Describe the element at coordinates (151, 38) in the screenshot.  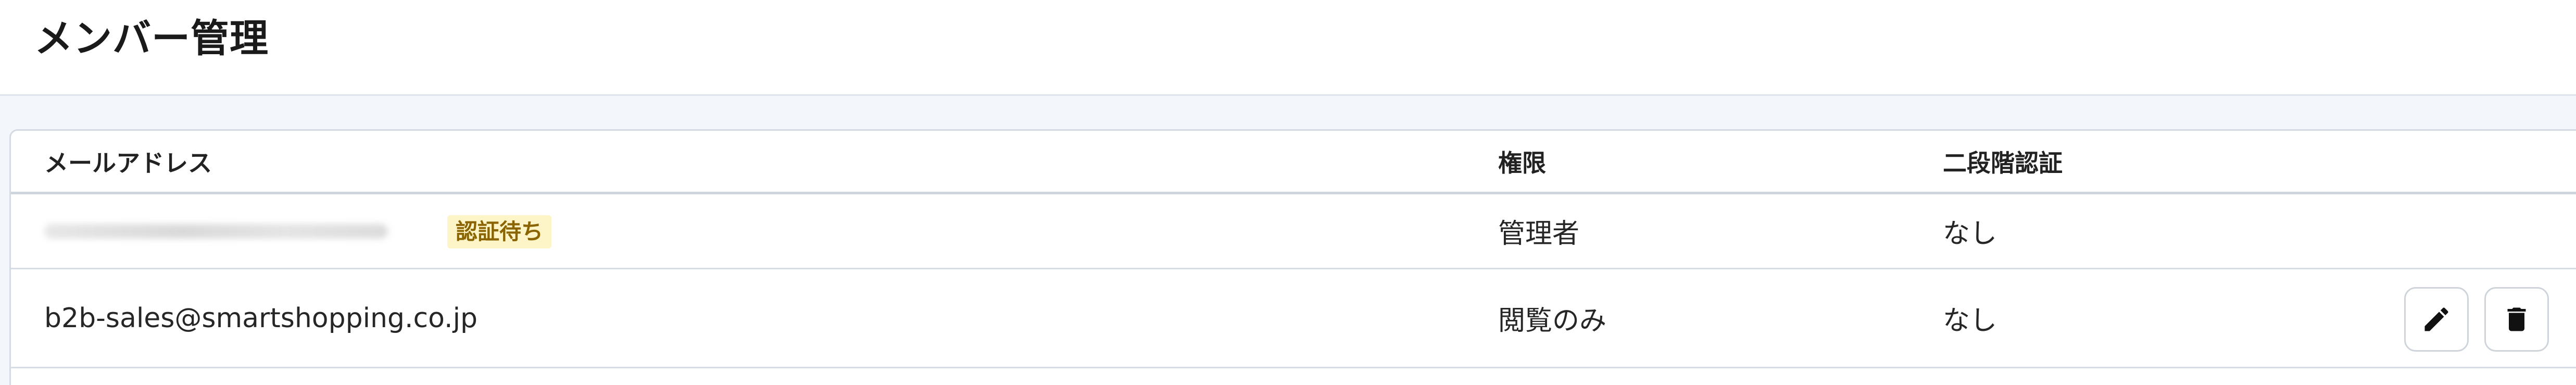
I see `page-title: メンバー管理` at that location.